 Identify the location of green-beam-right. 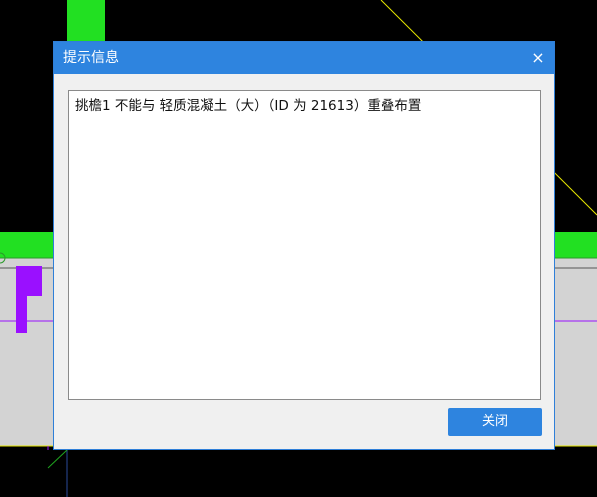
(576, 245).